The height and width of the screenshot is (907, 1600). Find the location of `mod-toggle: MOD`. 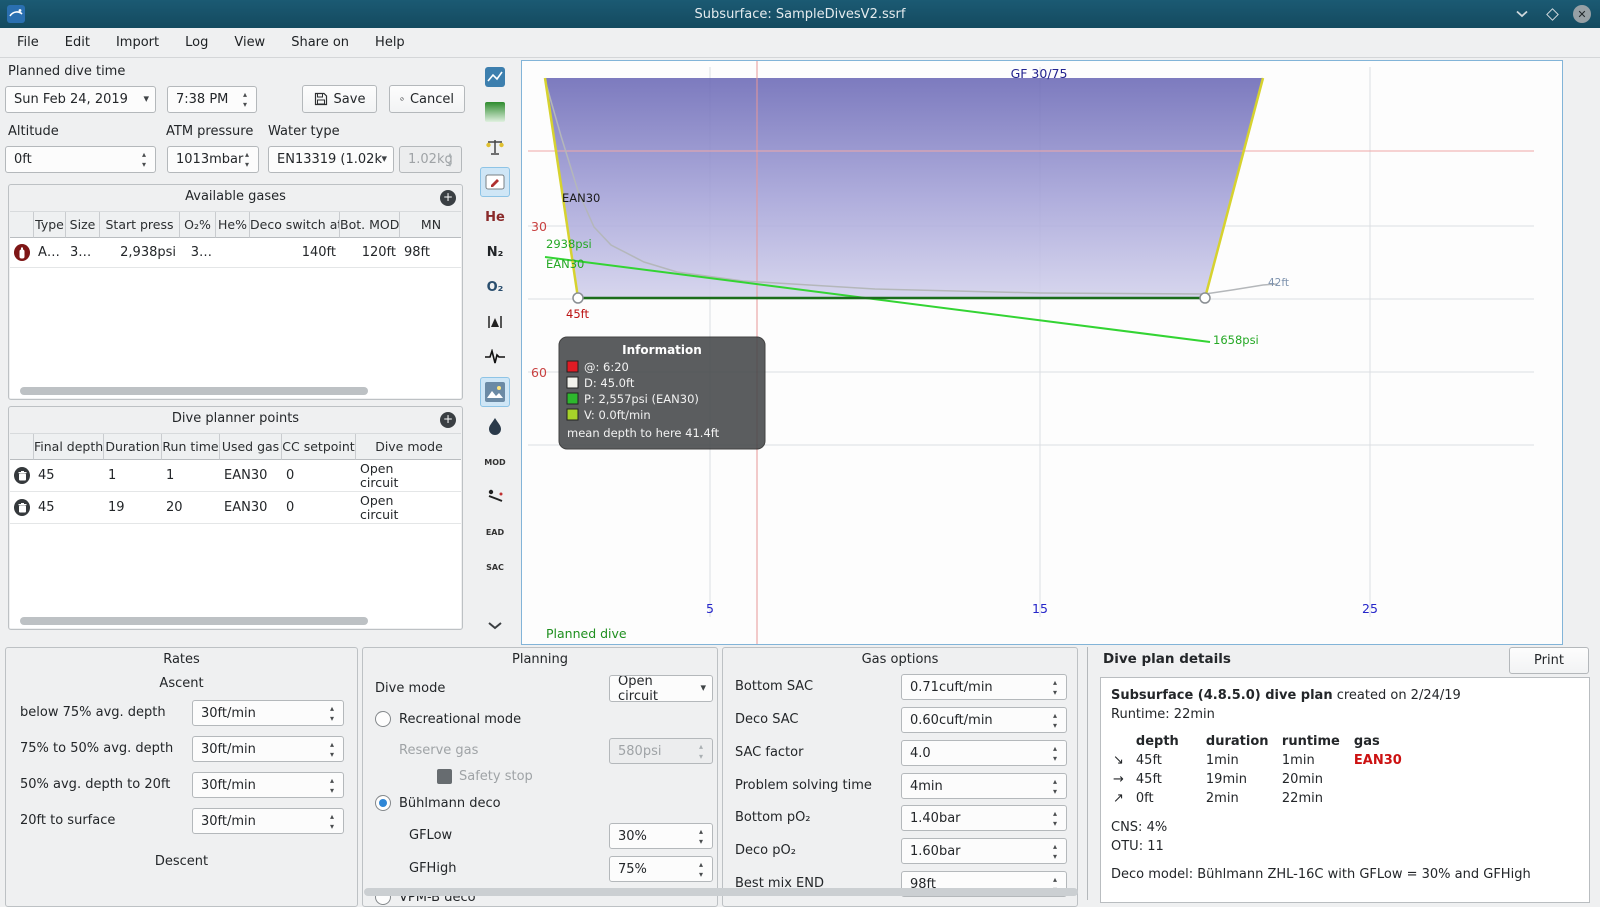

mod-toggle: MOD is located at coordinates (495, 462).